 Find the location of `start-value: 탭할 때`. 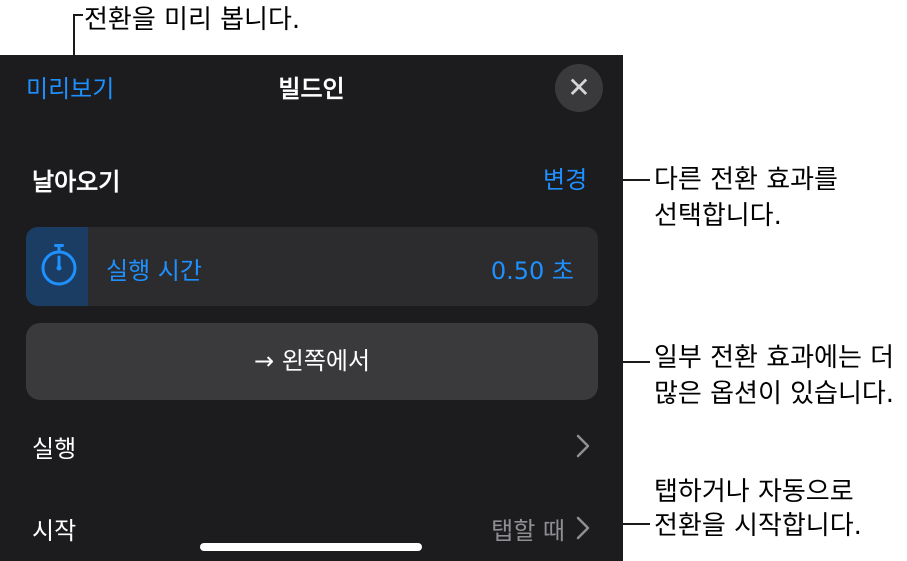

start-value: 탭할 때 is located at coordinates (528, 531).